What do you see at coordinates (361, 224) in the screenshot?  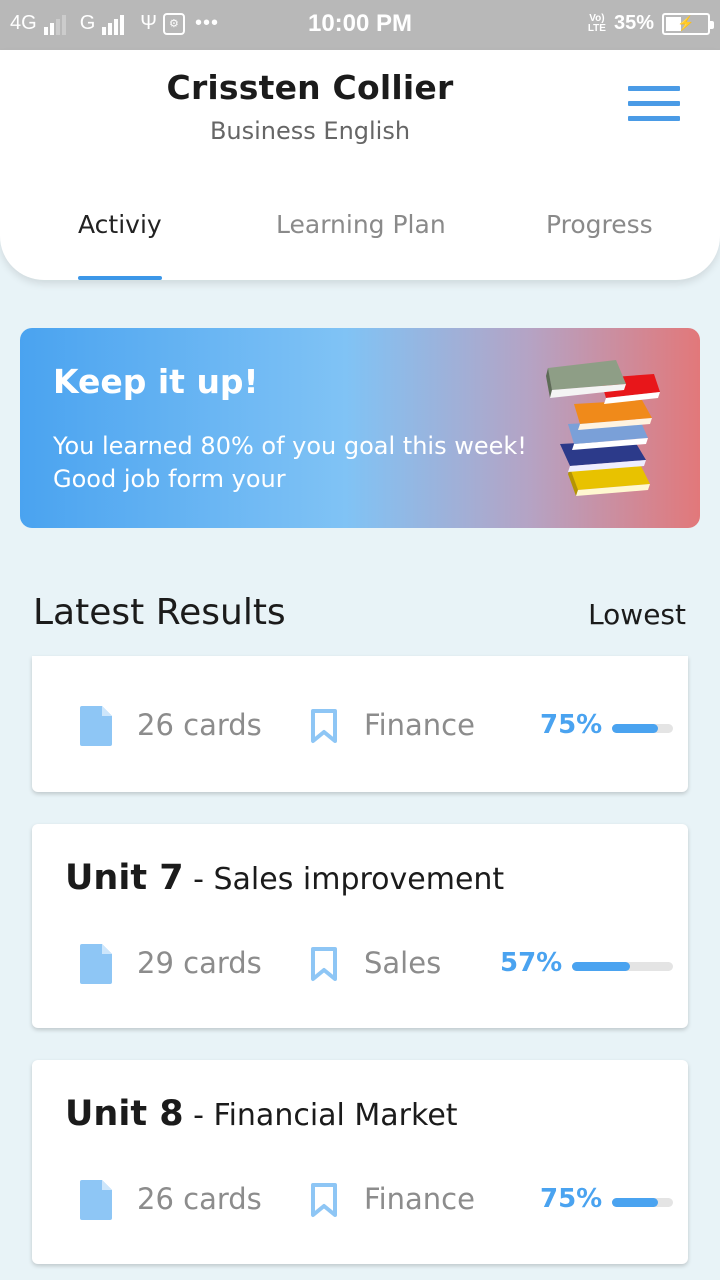 I see `tab-learning-plan-label: Learning Plan` at bounding box center [361, 224].